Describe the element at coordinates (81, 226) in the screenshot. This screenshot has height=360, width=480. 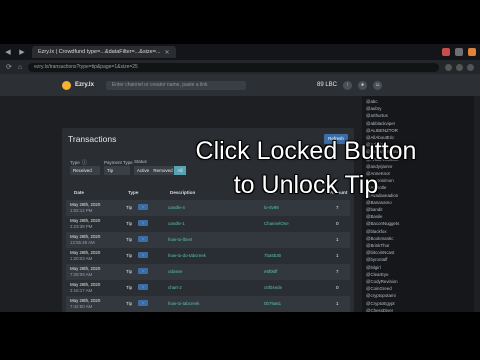
I see `row-date-time: 2:23:38 PM` at that location.